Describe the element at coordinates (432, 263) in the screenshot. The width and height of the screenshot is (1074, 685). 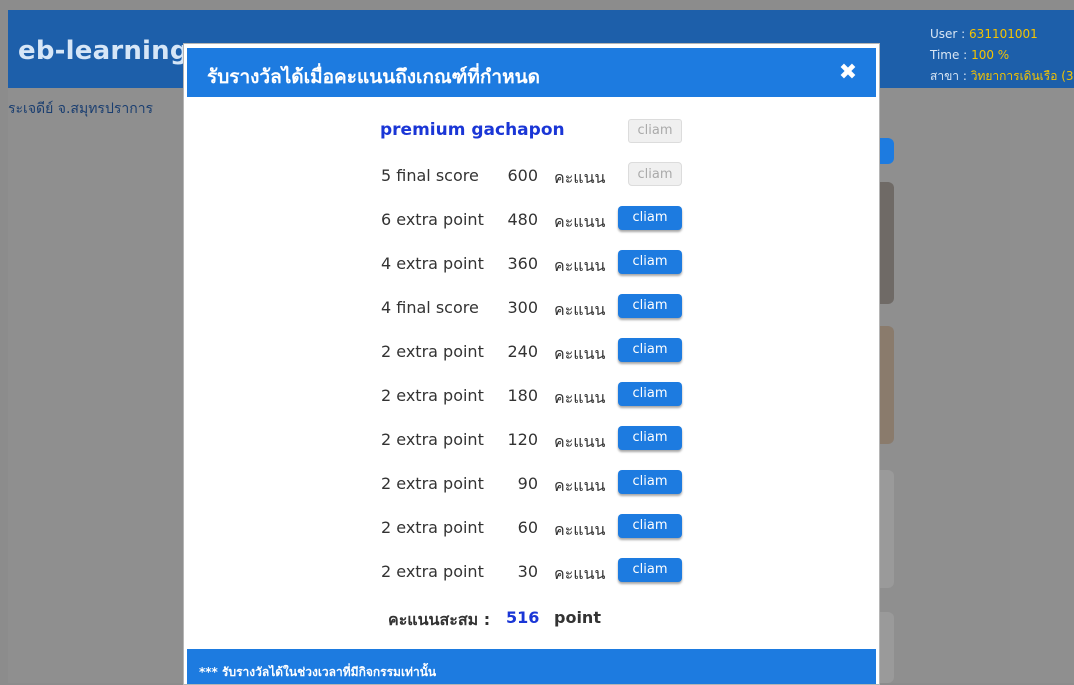
I see `reward-name: 4 extra point` at that location.